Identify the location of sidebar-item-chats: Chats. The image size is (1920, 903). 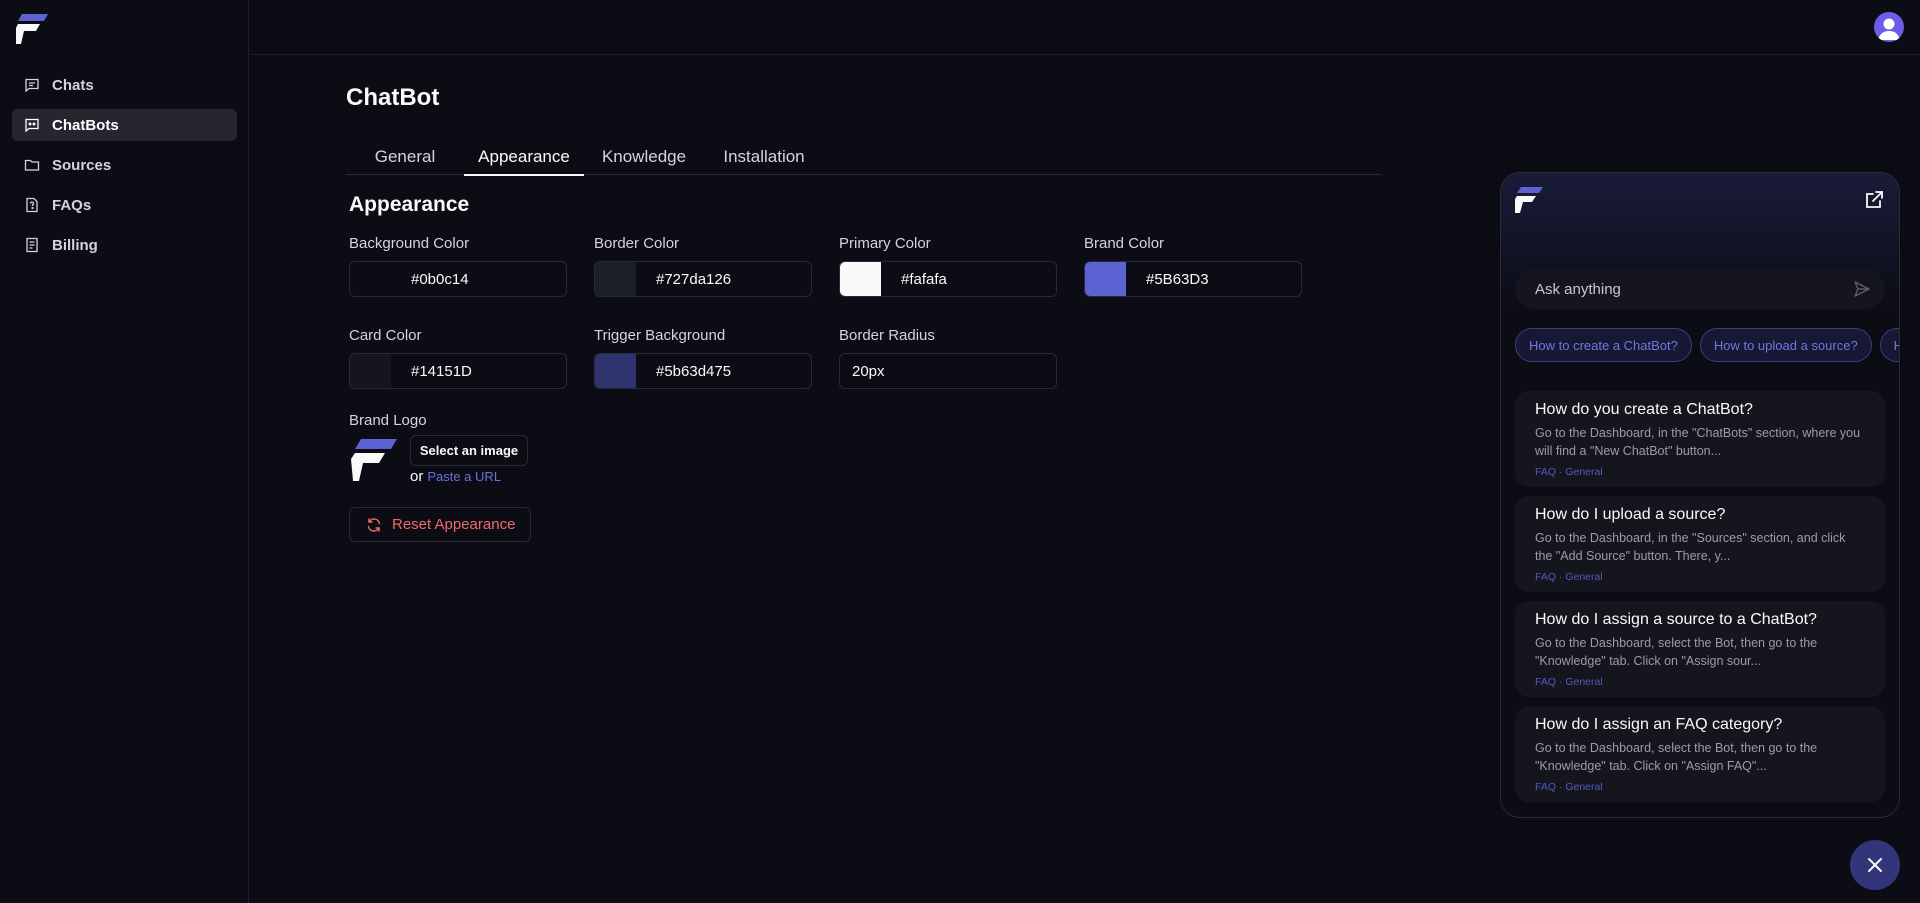
(124, 85).